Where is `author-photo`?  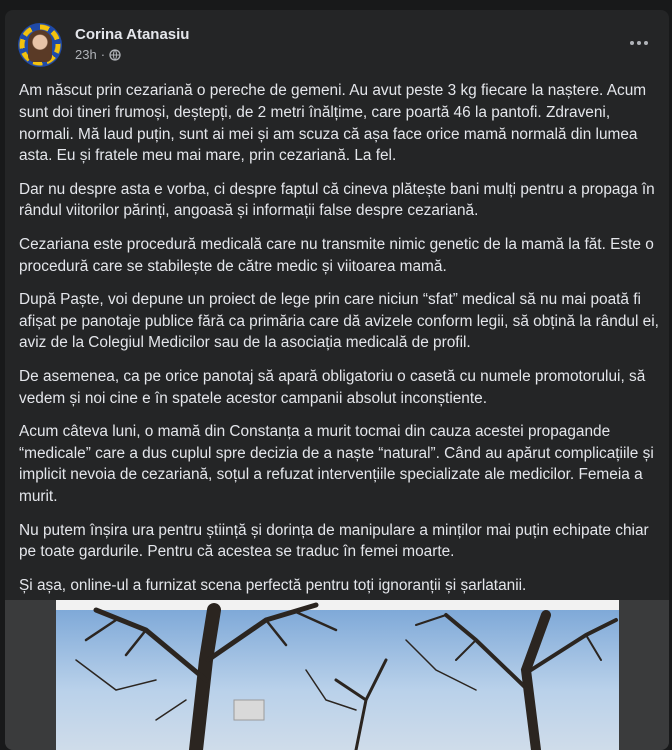 author-photo is located at coordinates (40, 46).